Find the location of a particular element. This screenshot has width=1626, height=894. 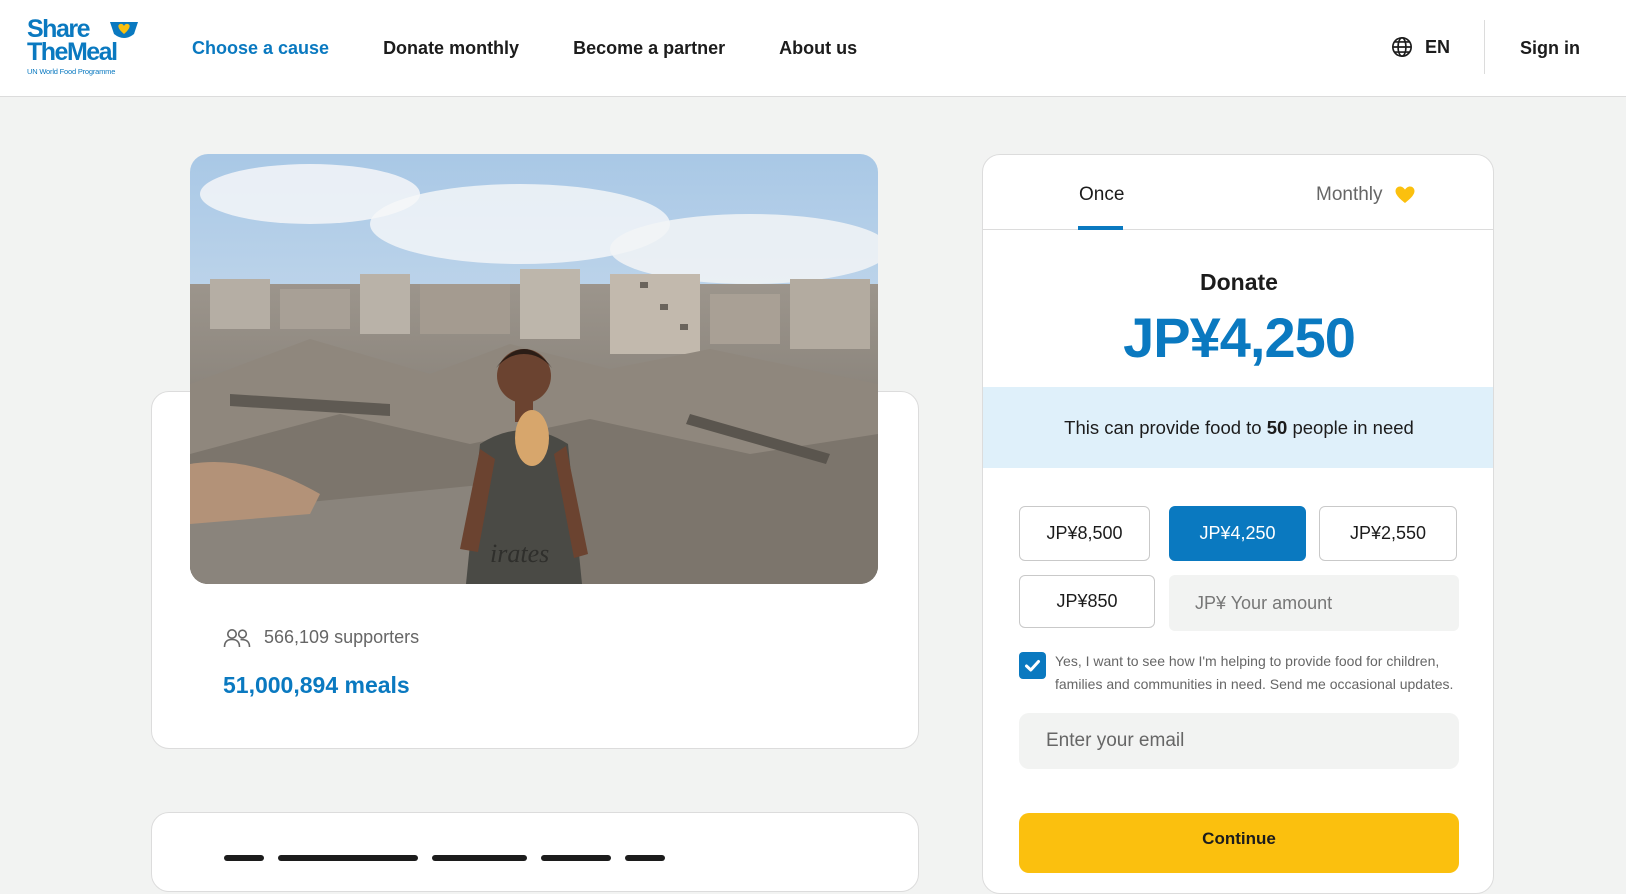

language-label: EN is located at coordinates (1438, 46).